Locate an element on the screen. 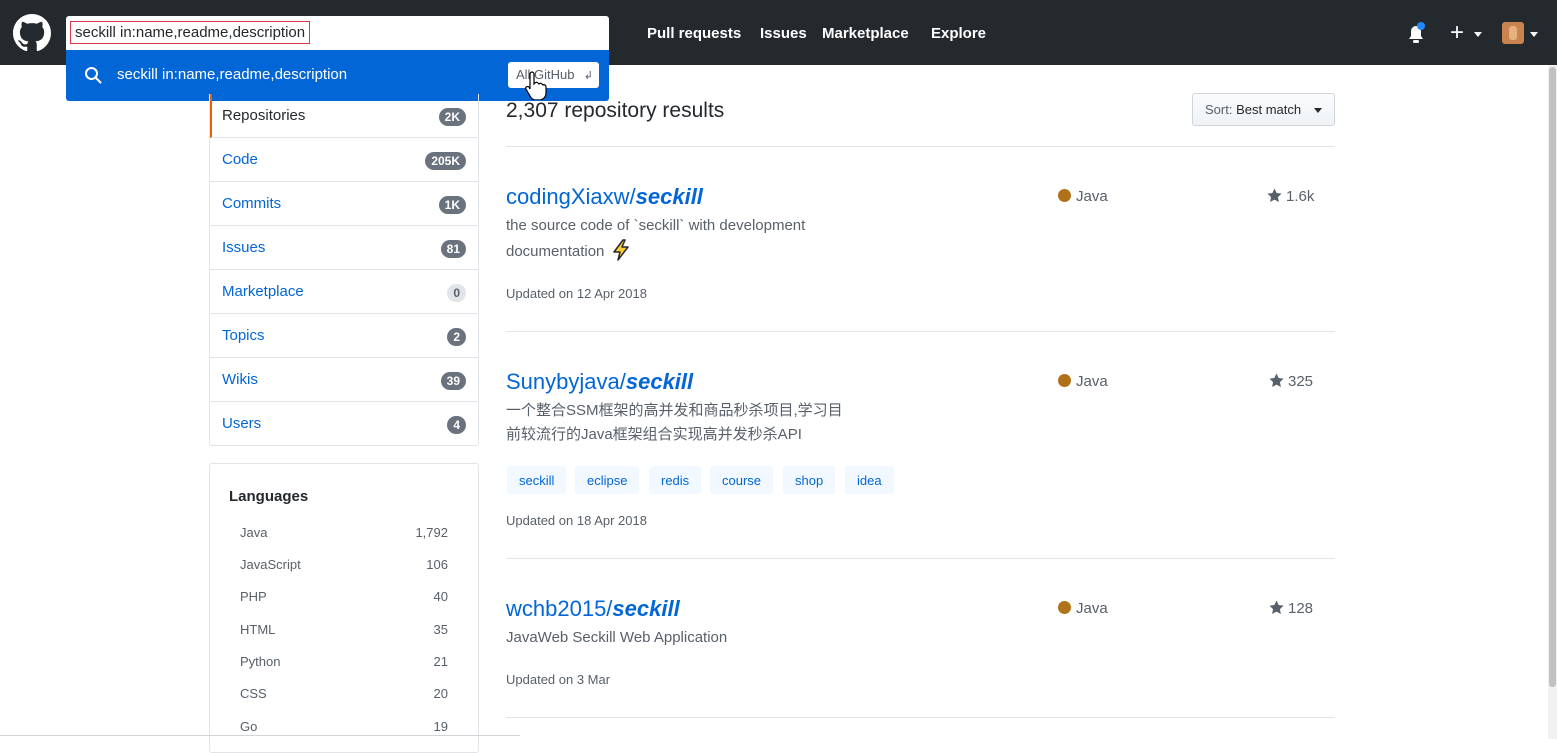 The height and width of the screenshot is (753, 1557). search-icon is located at coordinates (93, 75).